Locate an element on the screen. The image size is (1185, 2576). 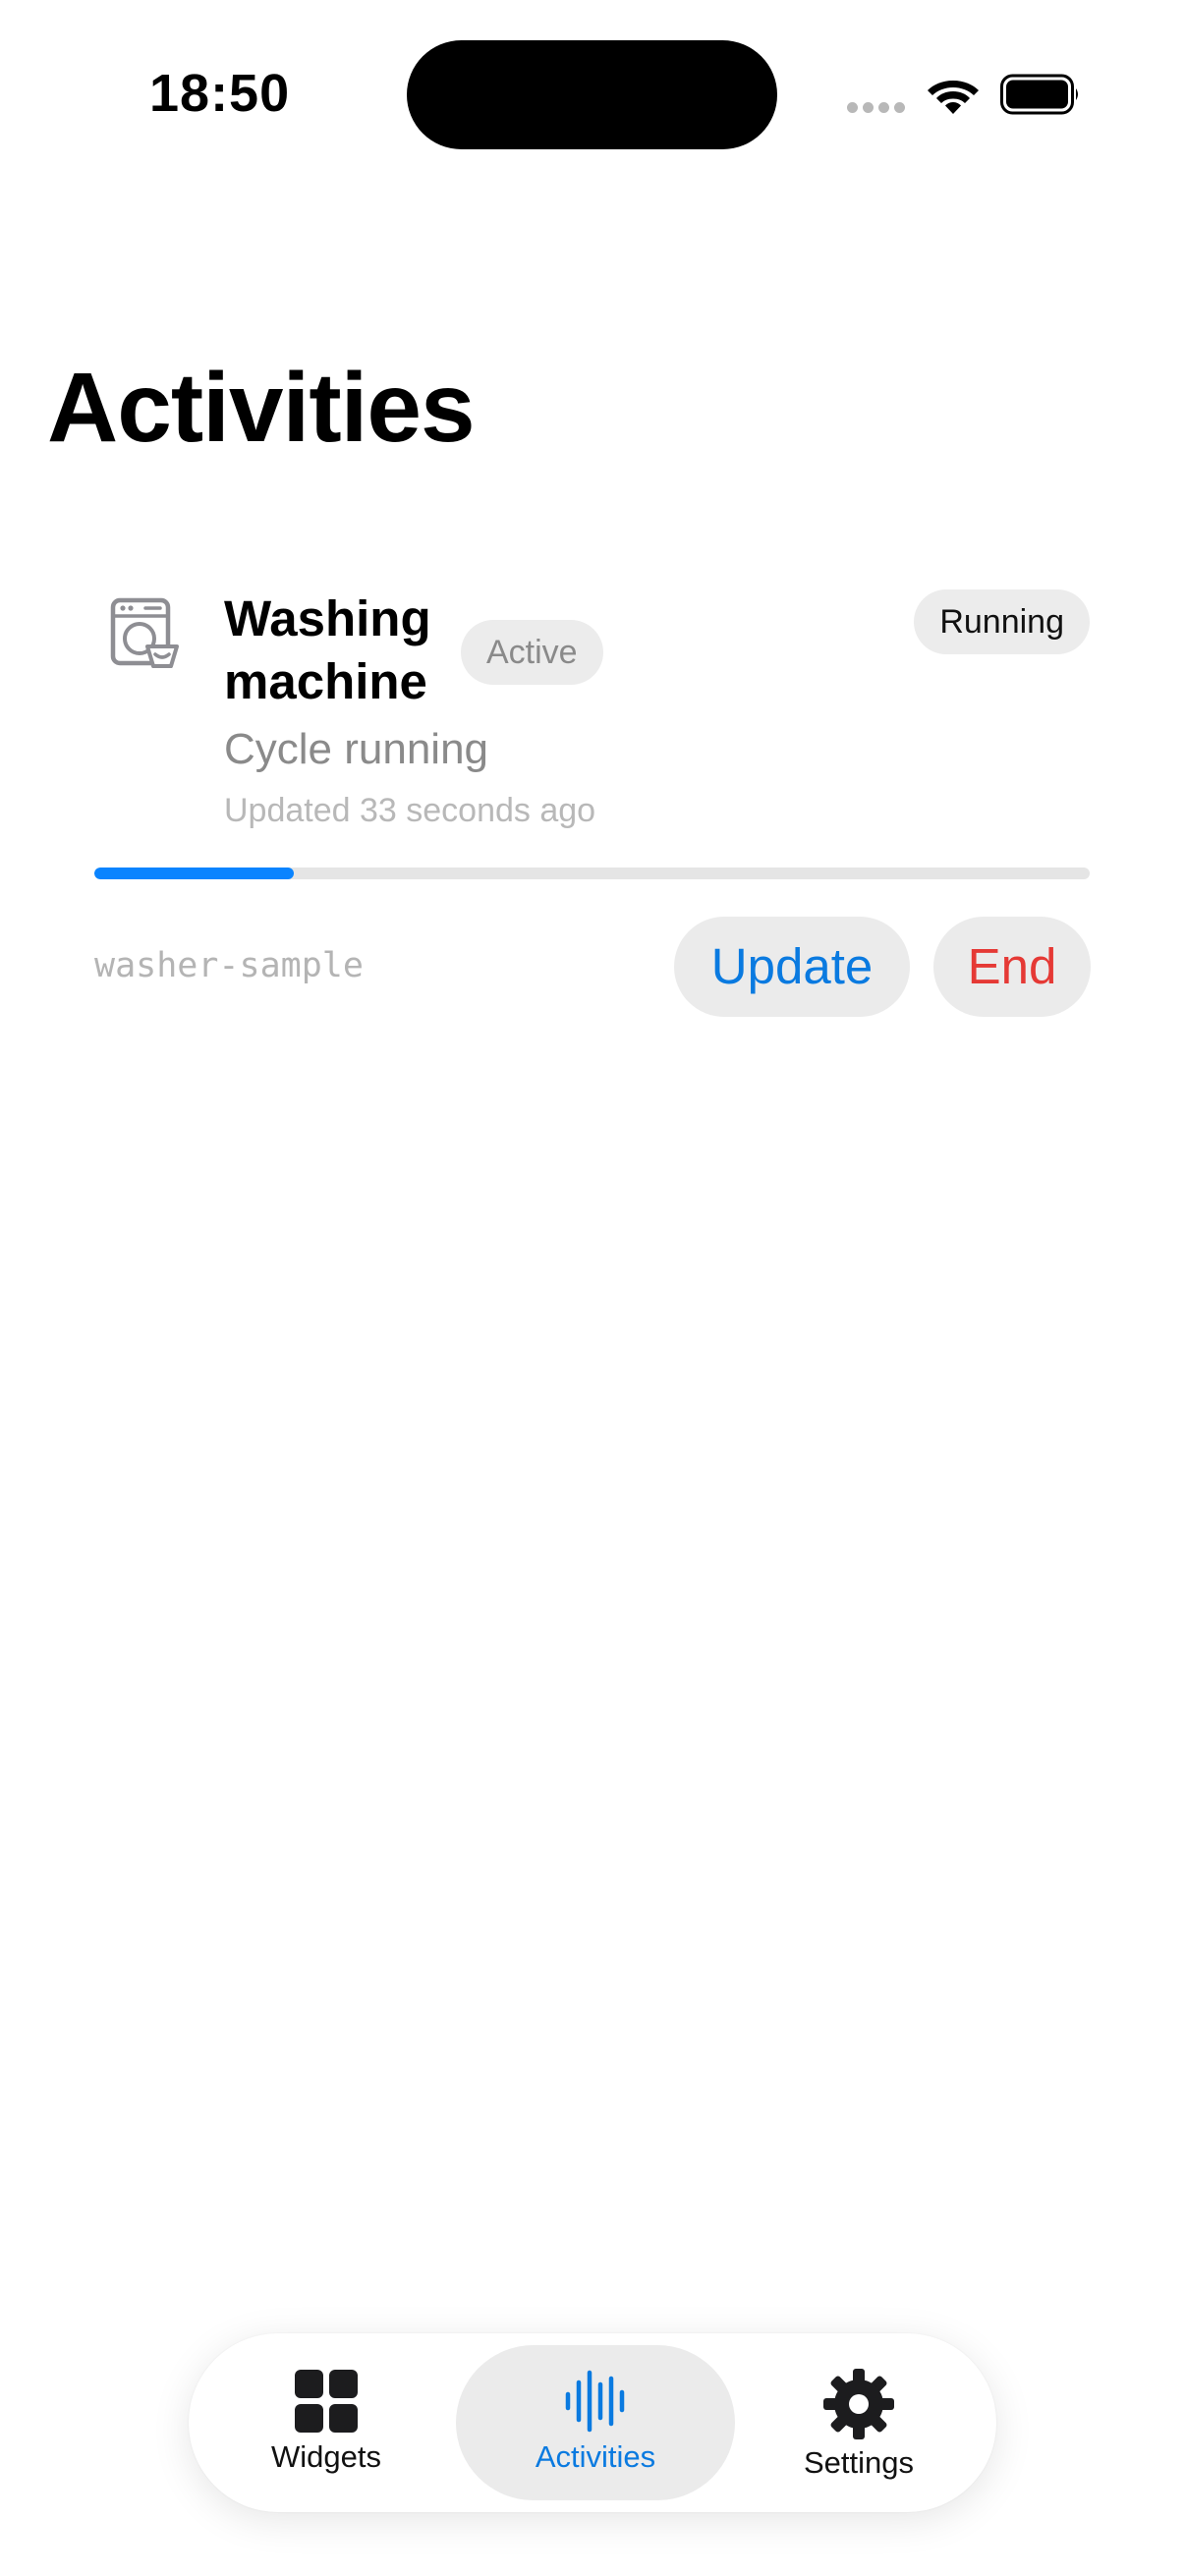
tab-widgets-label: Widgets is located at coordinates (326, 2456).